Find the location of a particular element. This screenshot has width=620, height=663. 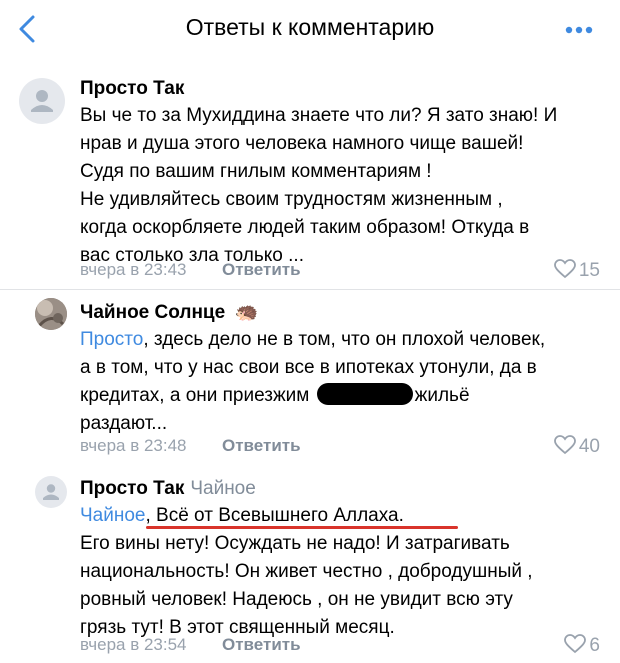

divider is located at coordinates (310, 289).